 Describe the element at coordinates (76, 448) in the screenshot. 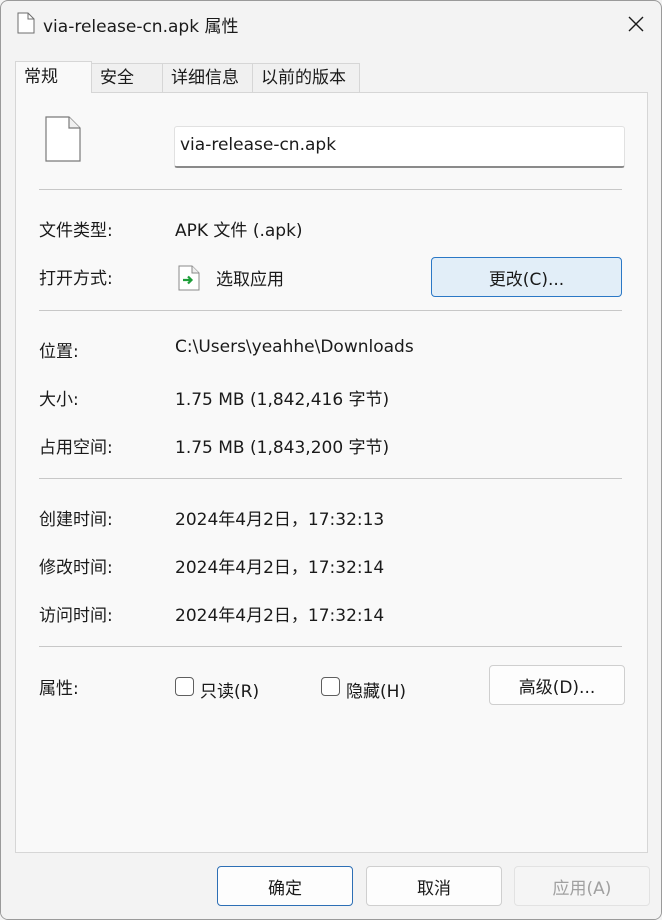

I see `size-on-disk-label: 占用空间:` at that location.